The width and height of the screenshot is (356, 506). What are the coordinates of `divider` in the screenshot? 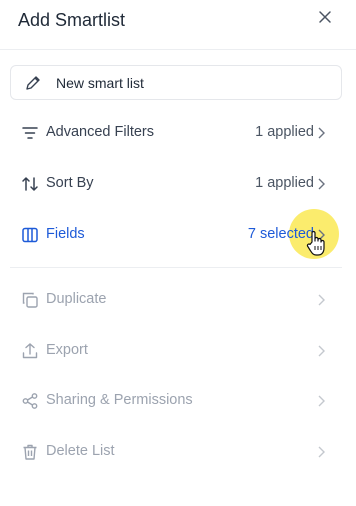 It's located at (176, 267).